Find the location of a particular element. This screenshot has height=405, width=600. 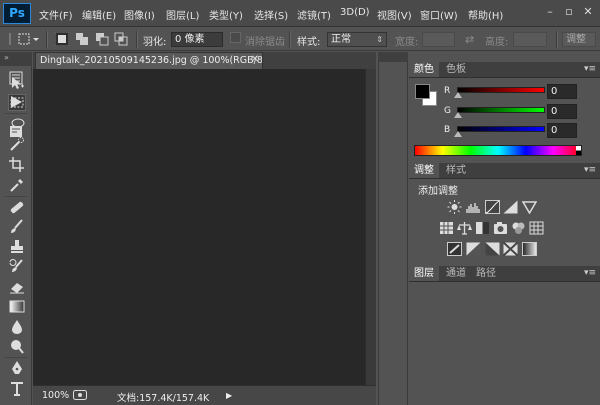

color-lookup-icon is located at coordinates (536, 228).